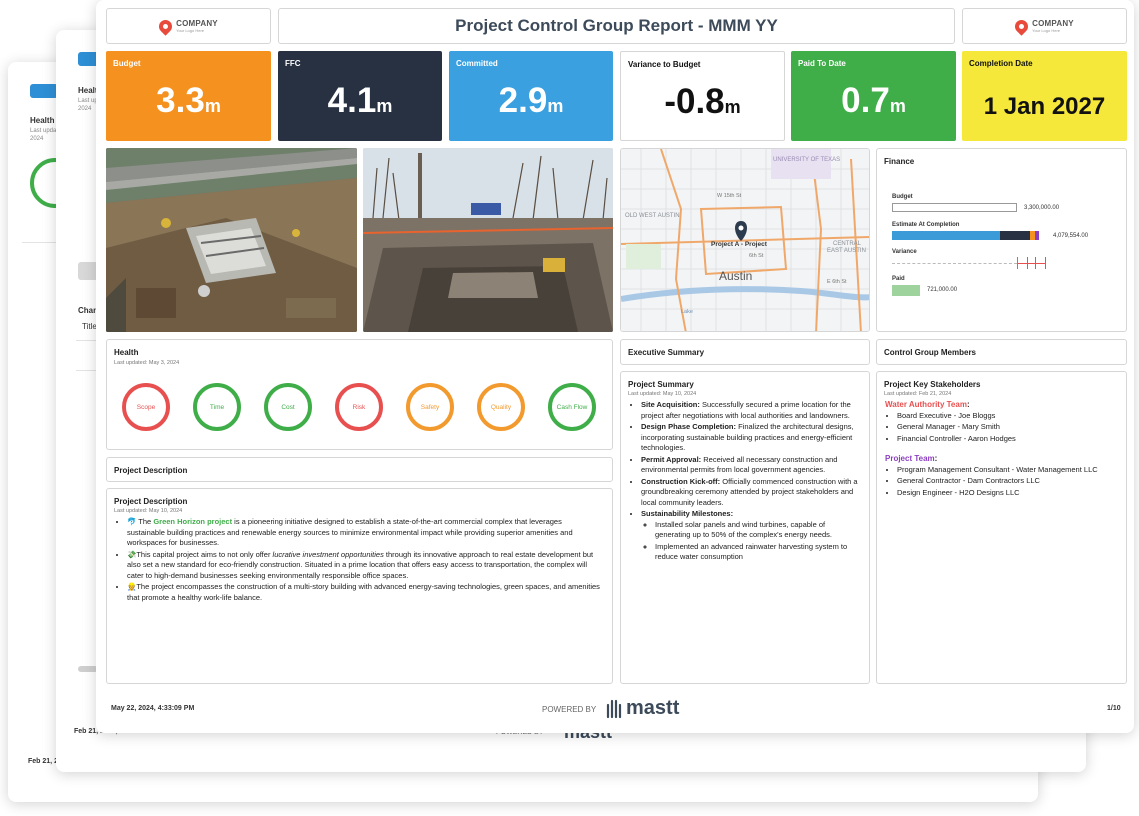 The image size is (1139, 816). What do you see at coordinates (188, 100) in the screenshot?
I see `kpi-value: 3.3m` at bounding box center [188, 100].